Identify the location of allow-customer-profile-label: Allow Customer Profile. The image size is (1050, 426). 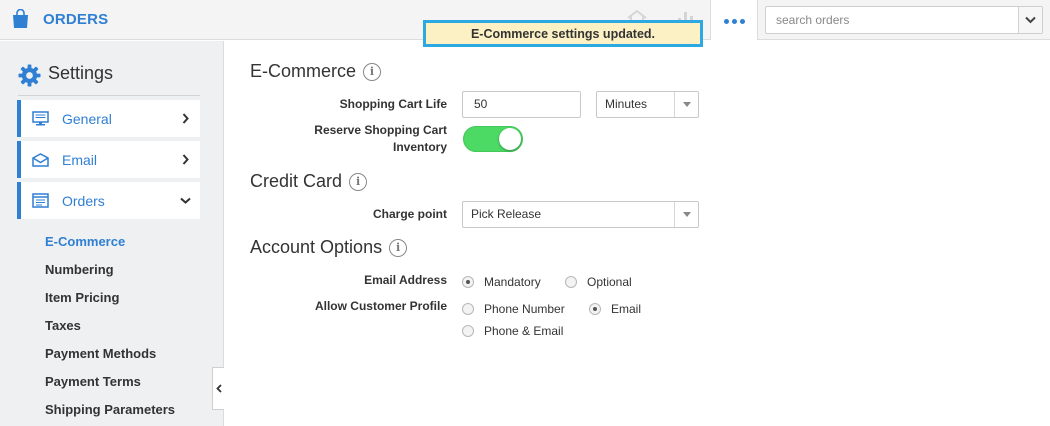
(380, 306).